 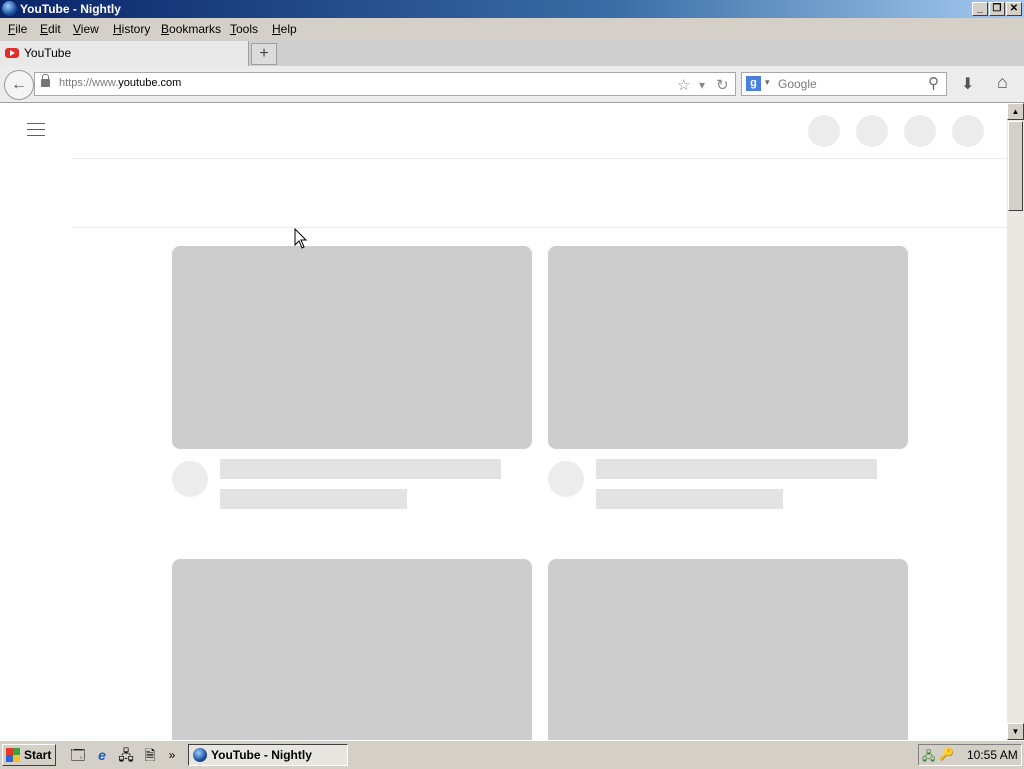 What do you see at coordinates (967, 84) in the screenshot?
I see `download-icon: ⬇` at bounding box center [967, 84].